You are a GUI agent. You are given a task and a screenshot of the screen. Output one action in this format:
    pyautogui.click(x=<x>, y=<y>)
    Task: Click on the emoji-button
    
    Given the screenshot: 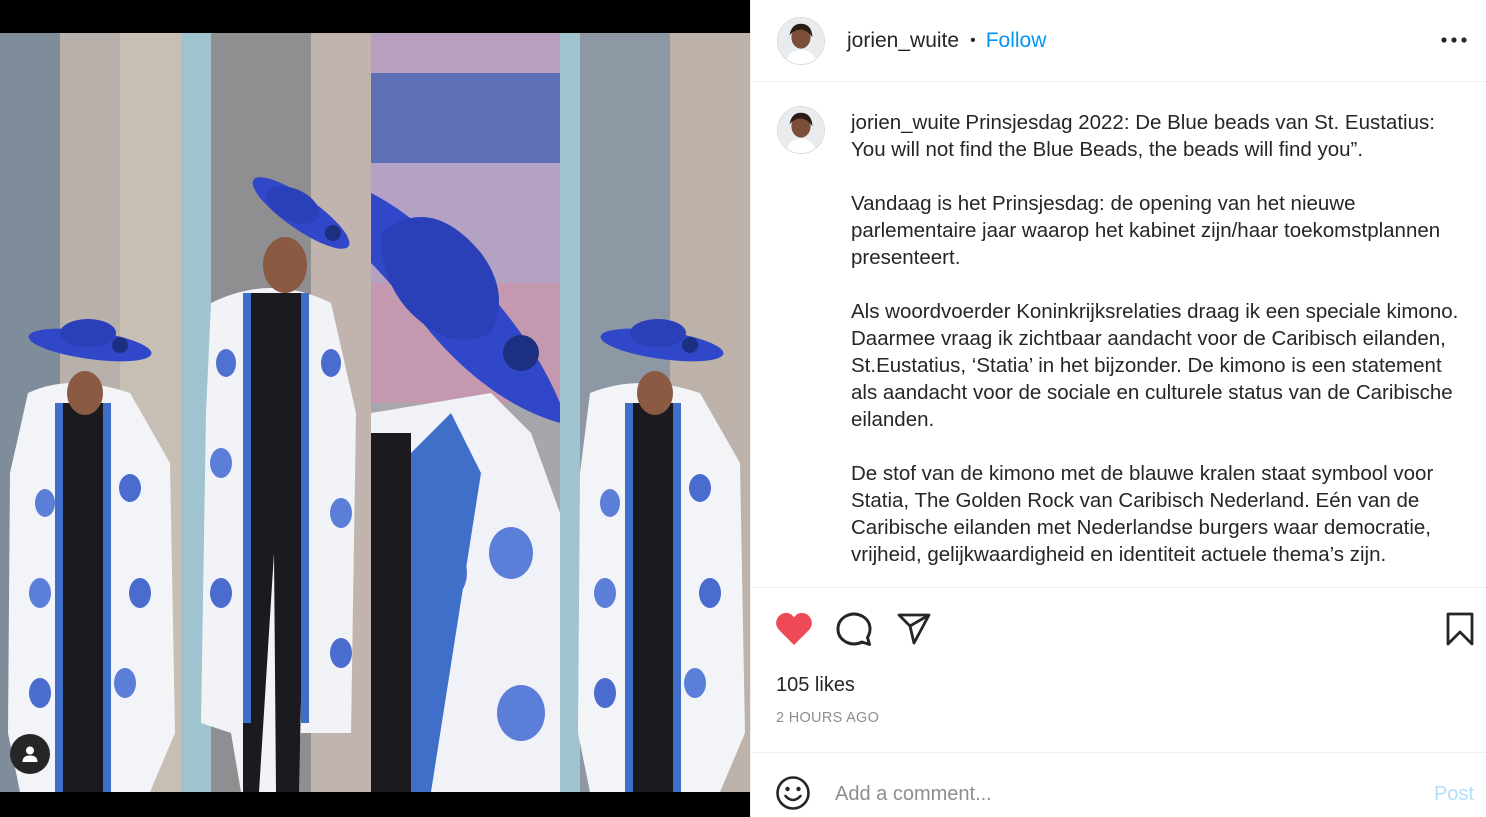 What is the action you would take?
    pyautogui.click(x=793, y=793)
    